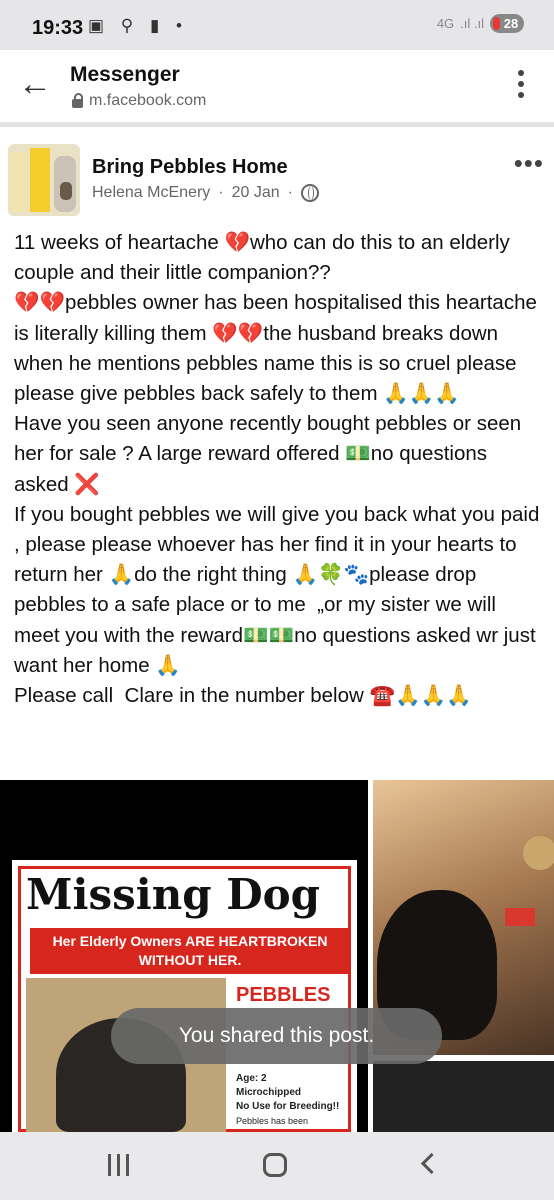 This screenshot has height=1200, width=554. I want to click on recents-icon, so click(118, 1165).